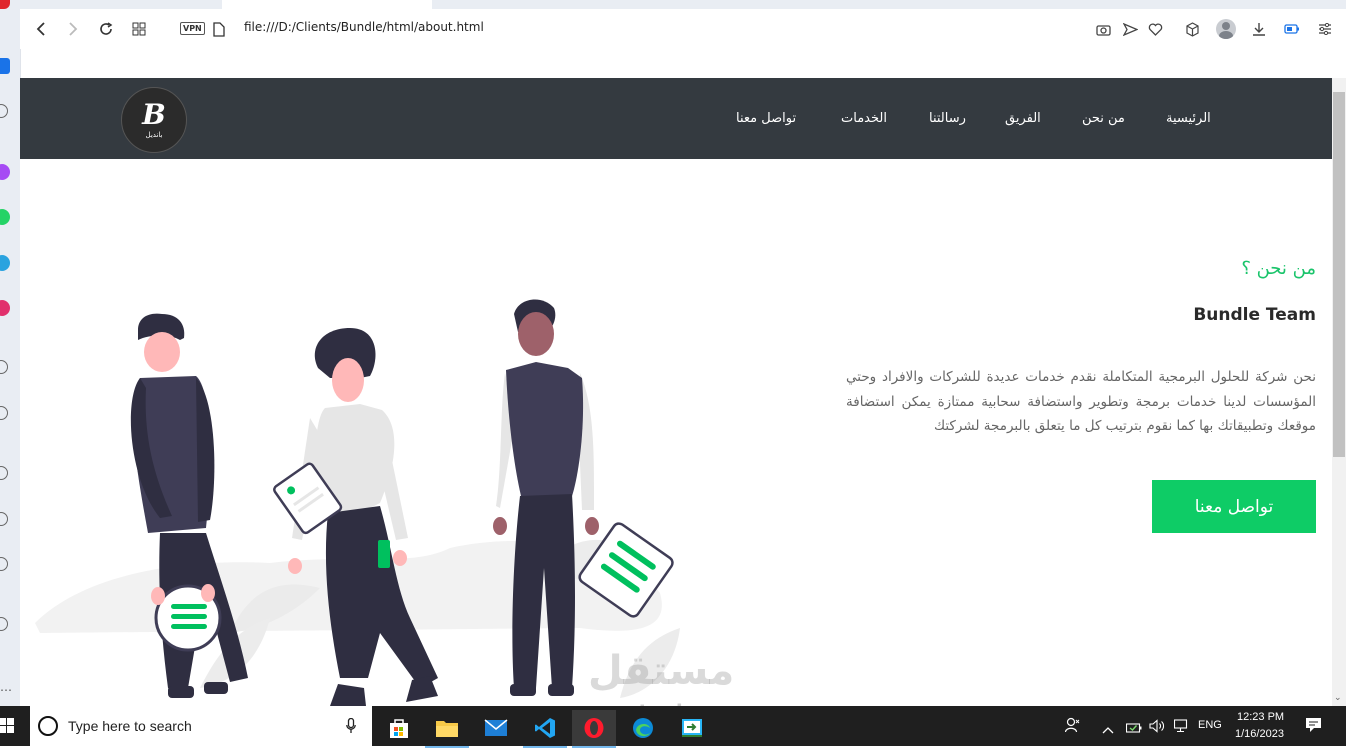 The width and height of the screenshot is (1346, 748). I want to click on tabs-grid-icon, so click(139, 29).